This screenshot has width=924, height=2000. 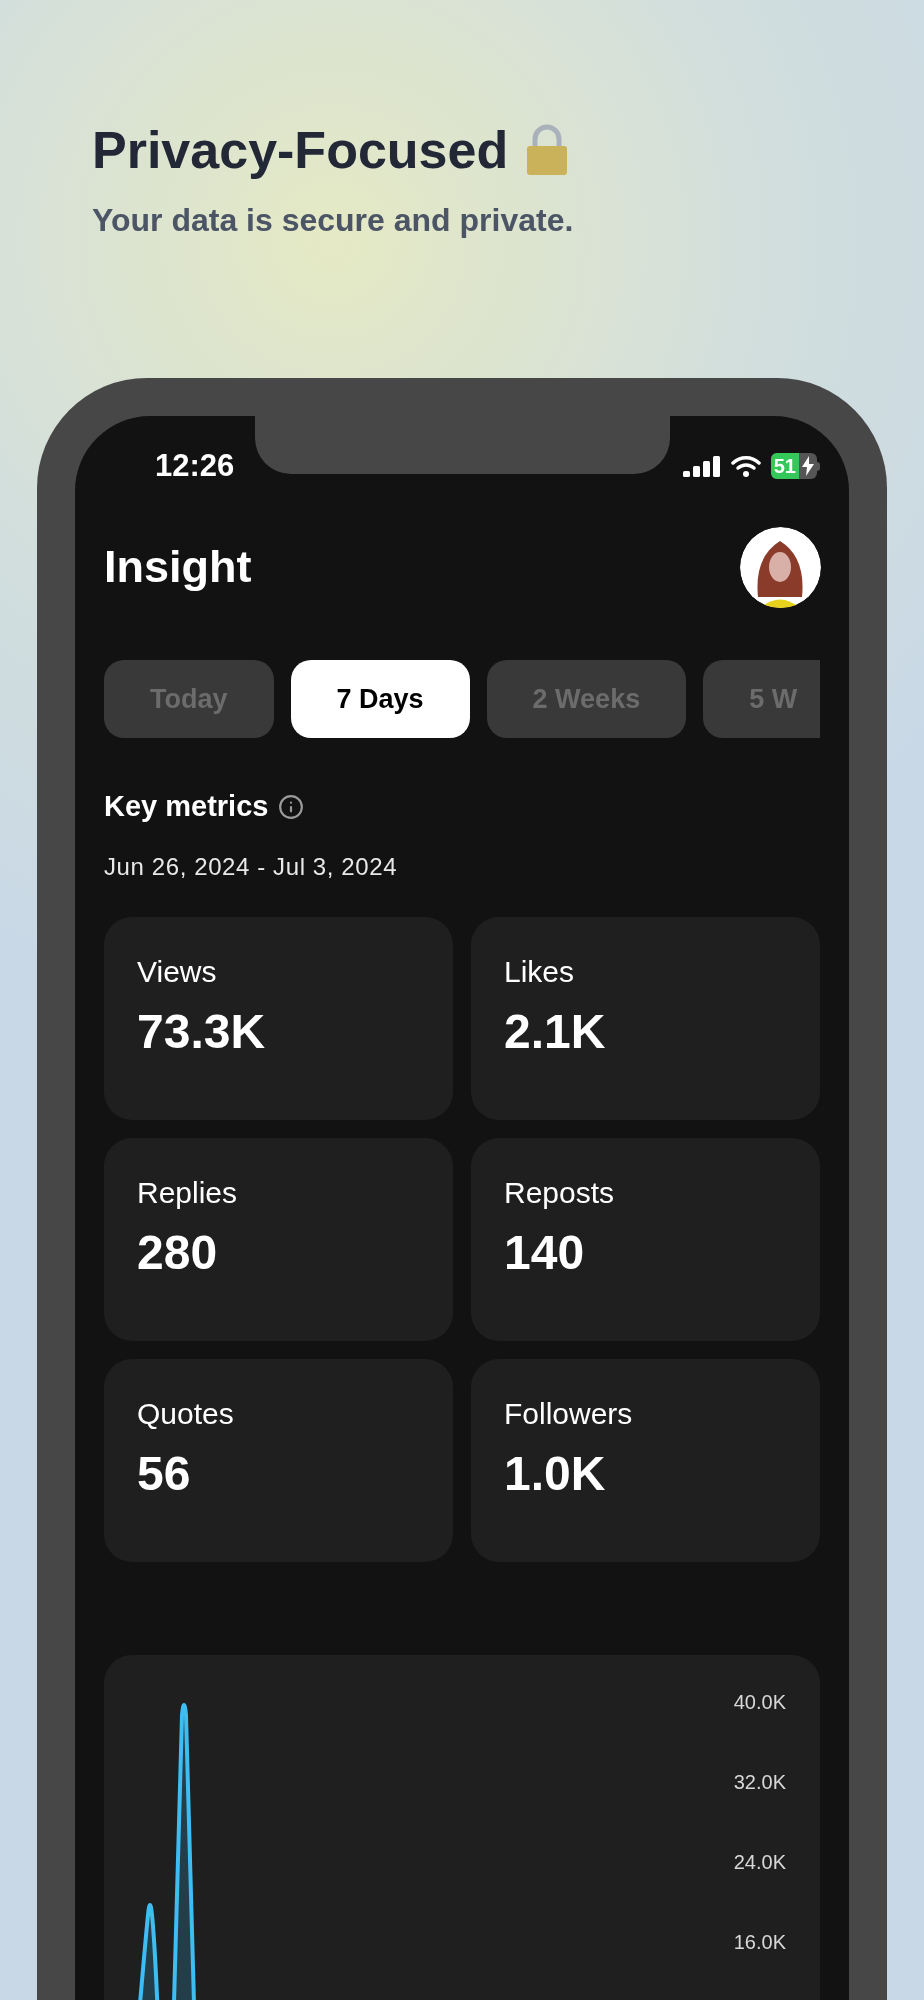 What do you see at coordinates (164, 1473) in the screenshot?
I see `metric-value: 56` at bounding box center [164, 1473].